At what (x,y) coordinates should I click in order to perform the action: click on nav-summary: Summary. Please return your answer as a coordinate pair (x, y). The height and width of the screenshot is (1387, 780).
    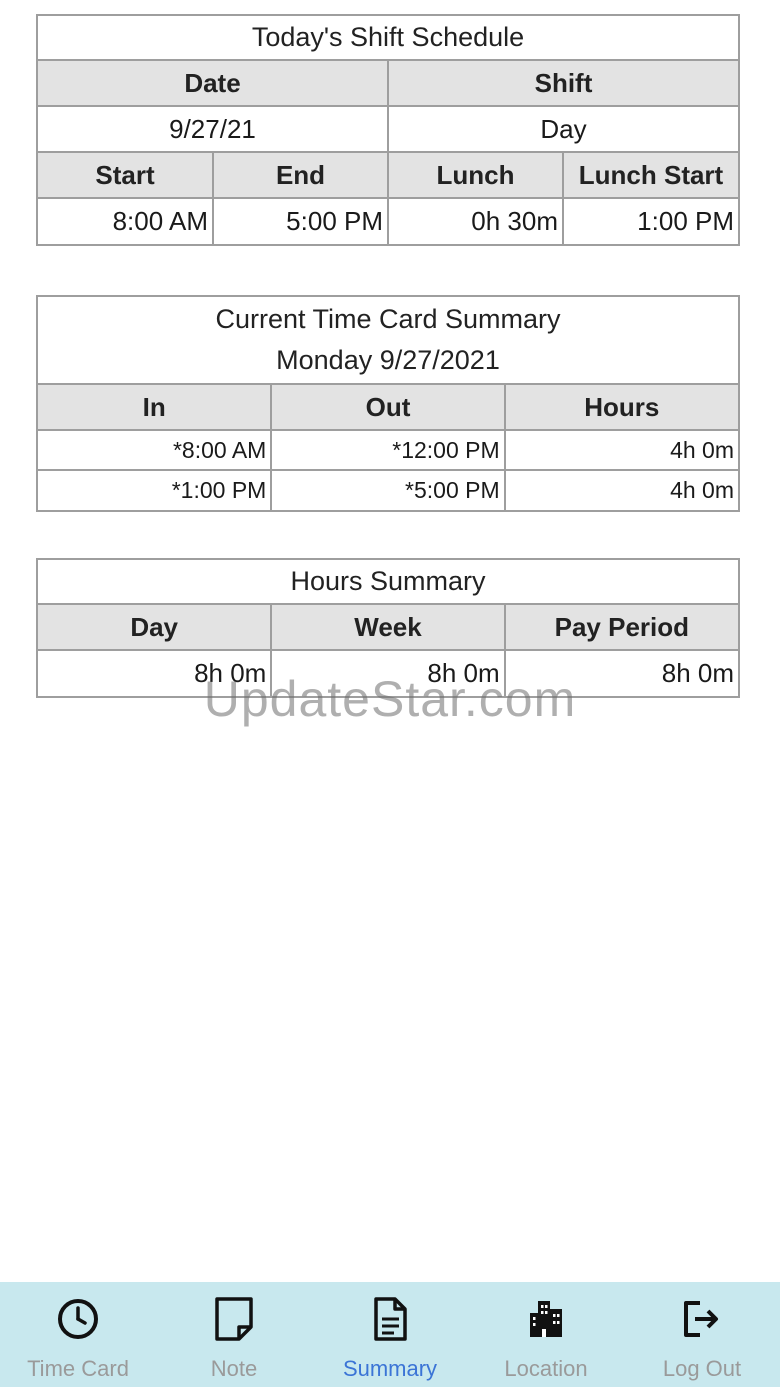
    Looking at the image, I should click on (390, 1334).